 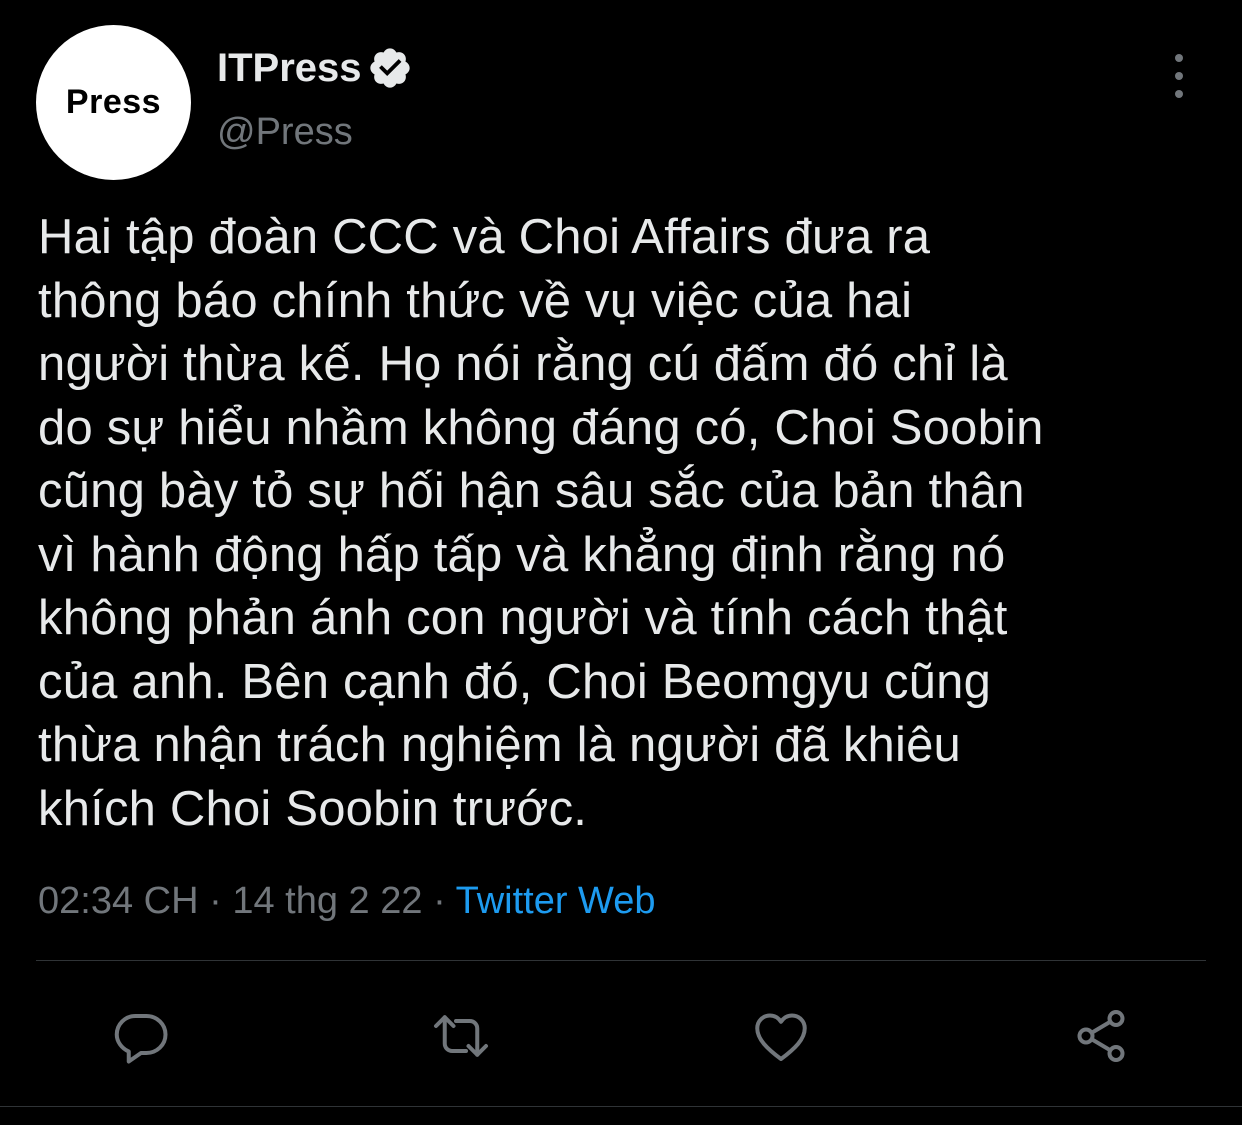 I want to click on like-button, so click(x=781, y=1036).